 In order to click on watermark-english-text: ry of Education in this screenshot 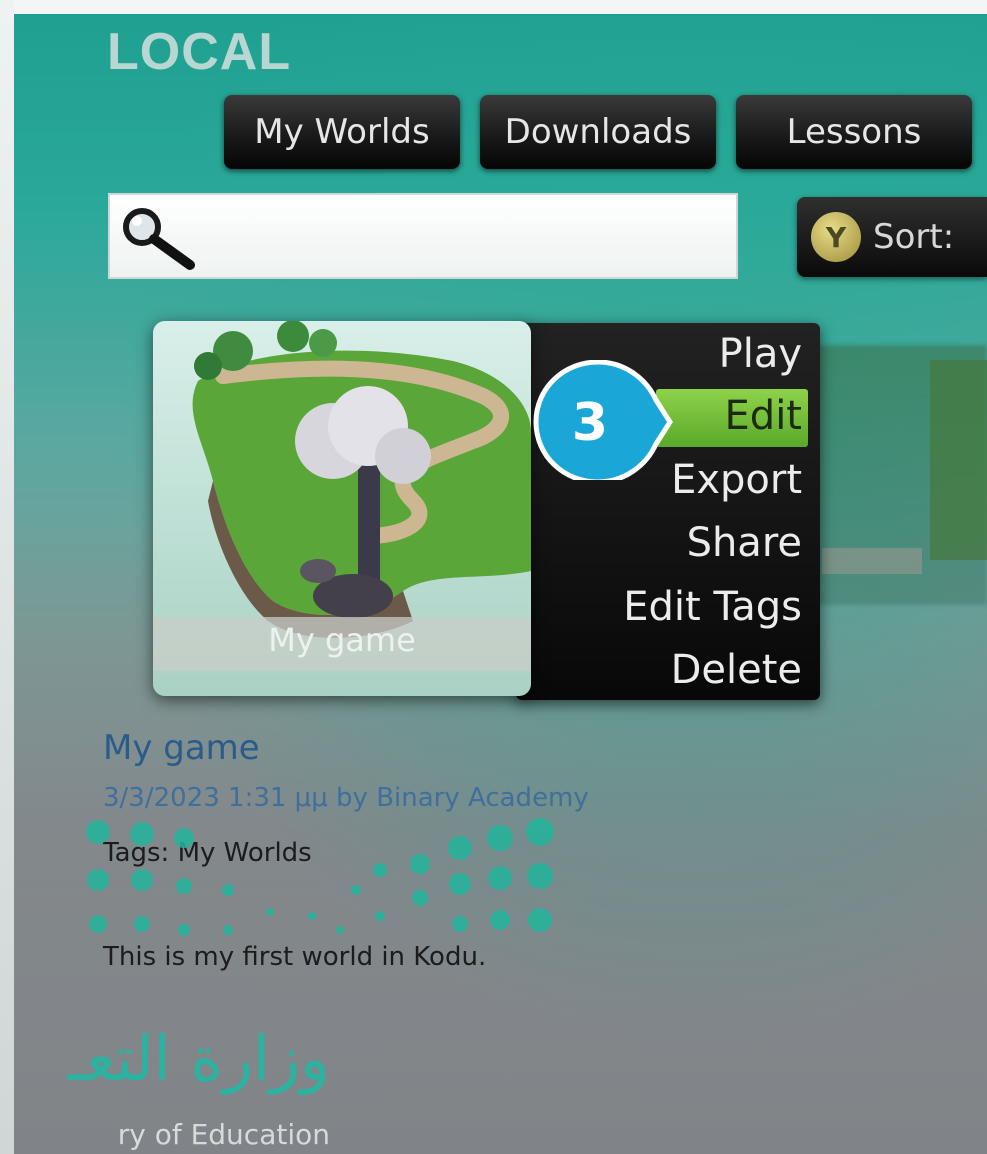, I will do `click(223, 1134)`.